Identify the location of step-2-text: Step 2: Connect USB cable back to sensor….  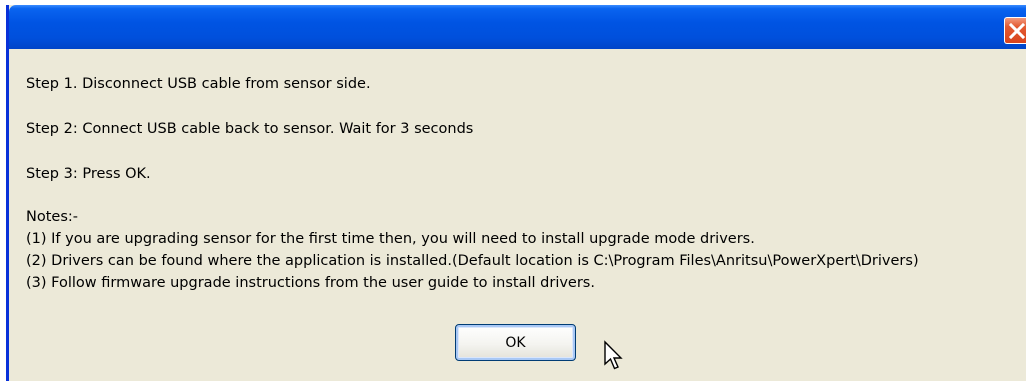
(250, 129).